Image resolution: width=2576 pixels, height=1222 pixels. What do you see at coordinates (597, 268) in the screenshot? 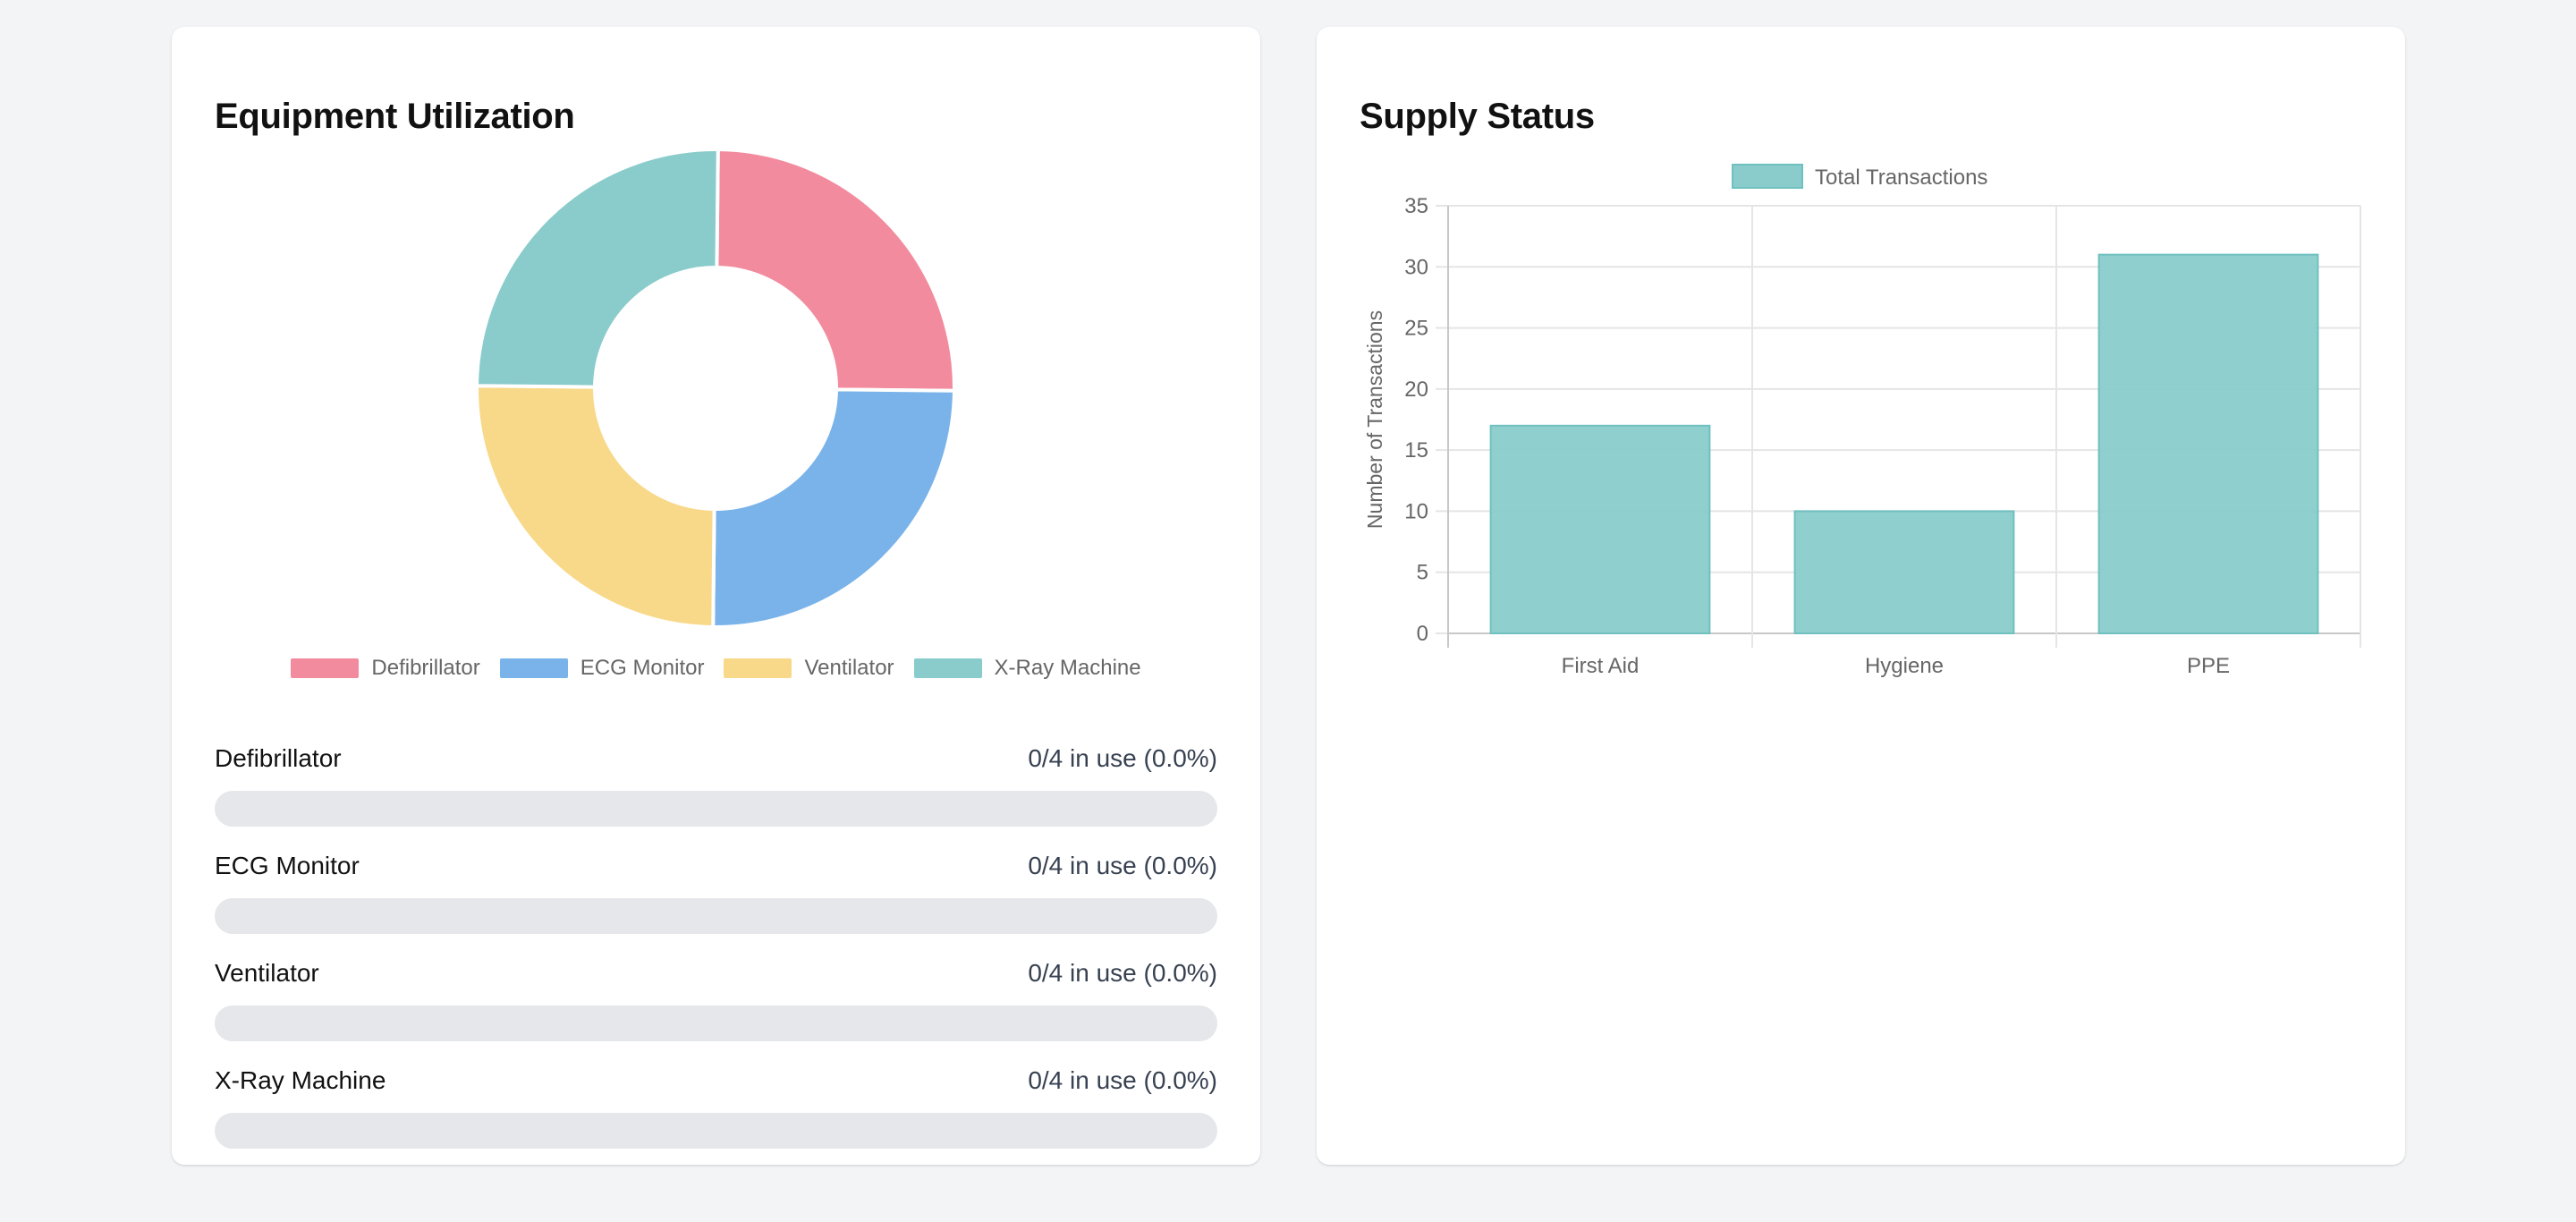
I see `donut-slice-x-ray-machine` at bounding box center [597, 268].